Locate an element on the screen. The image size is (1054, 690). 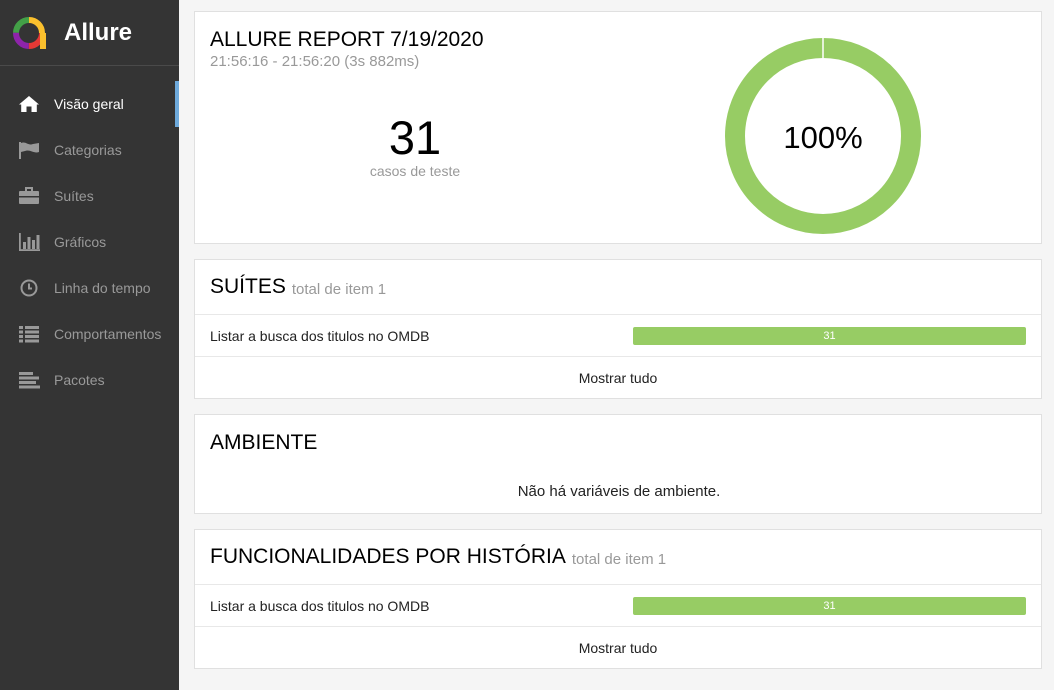
environment-title: AMBIENTE is located at coordinates (264, 442).